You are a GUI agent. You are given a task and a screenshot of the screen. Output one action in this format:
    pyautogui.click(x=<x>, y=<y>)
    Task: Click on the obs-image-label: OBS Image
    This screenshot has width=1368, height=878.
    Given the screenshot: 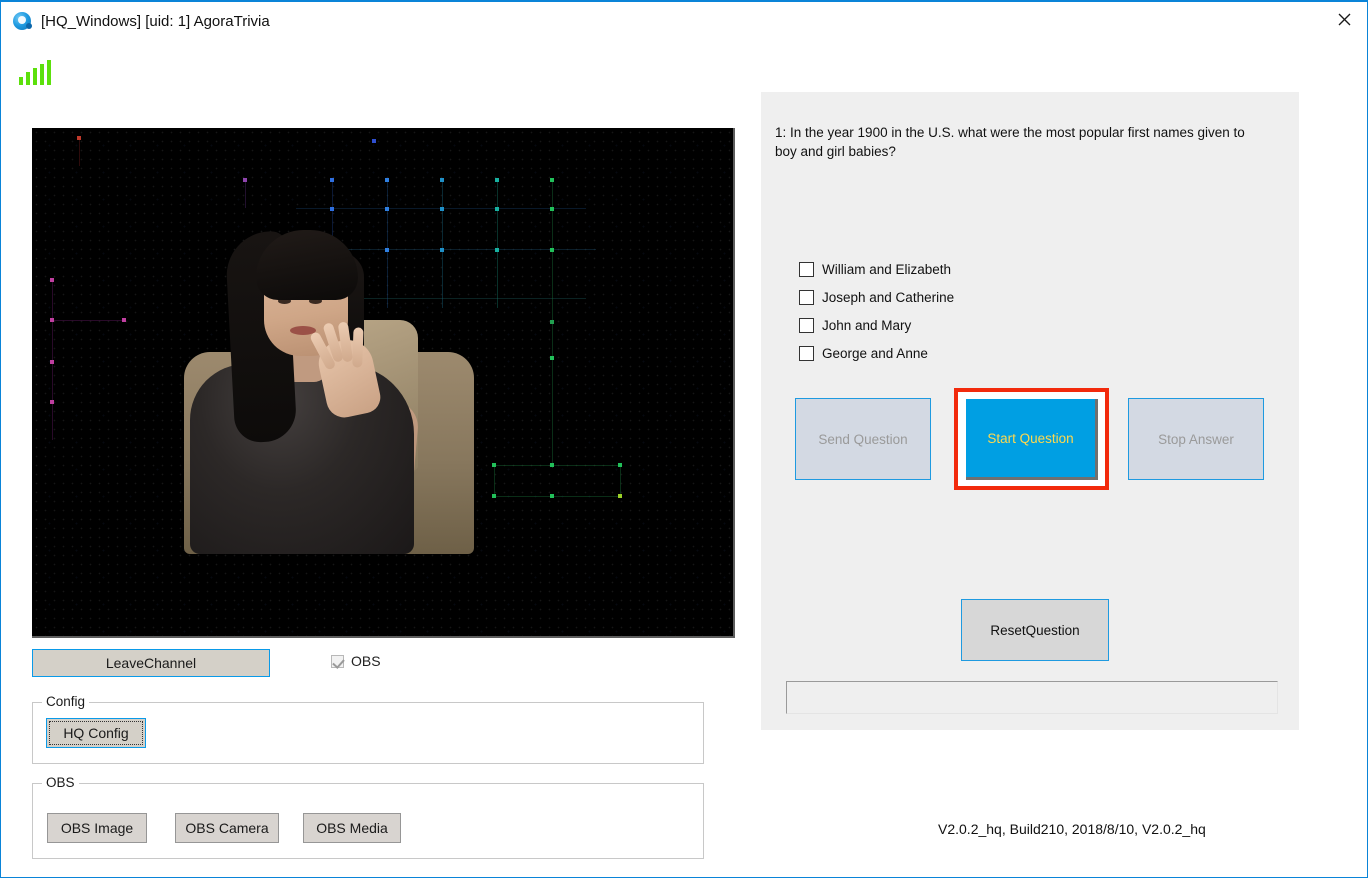 What is the action you would take?
    pyautogui.click(x=97, y=828)
    